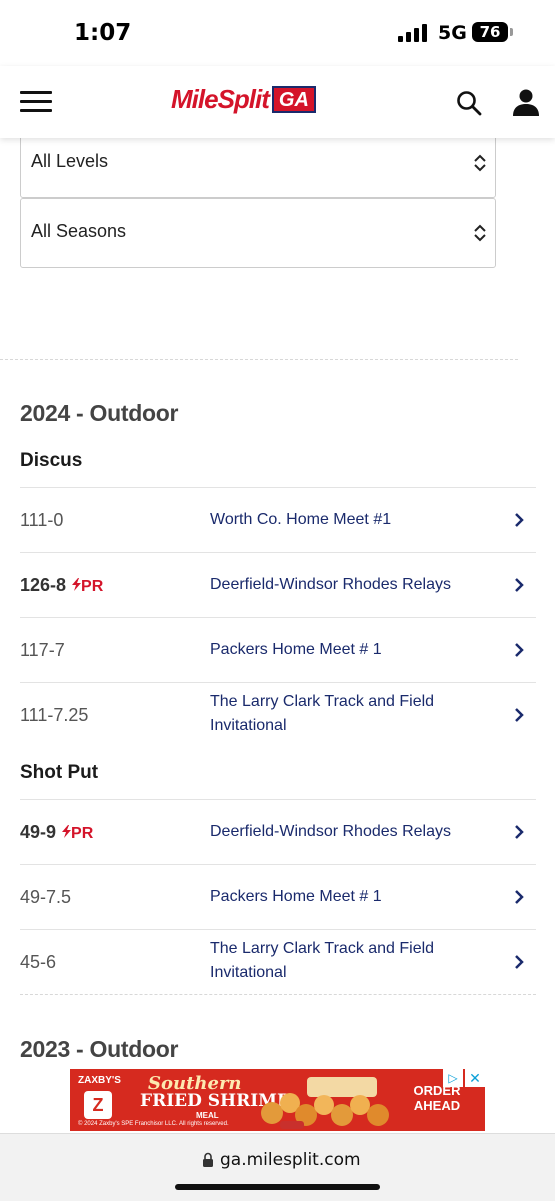 The width and height of the screenshot is (555, 1201). I want to click on result-mark: 49-9 PR, so click(56, 832).